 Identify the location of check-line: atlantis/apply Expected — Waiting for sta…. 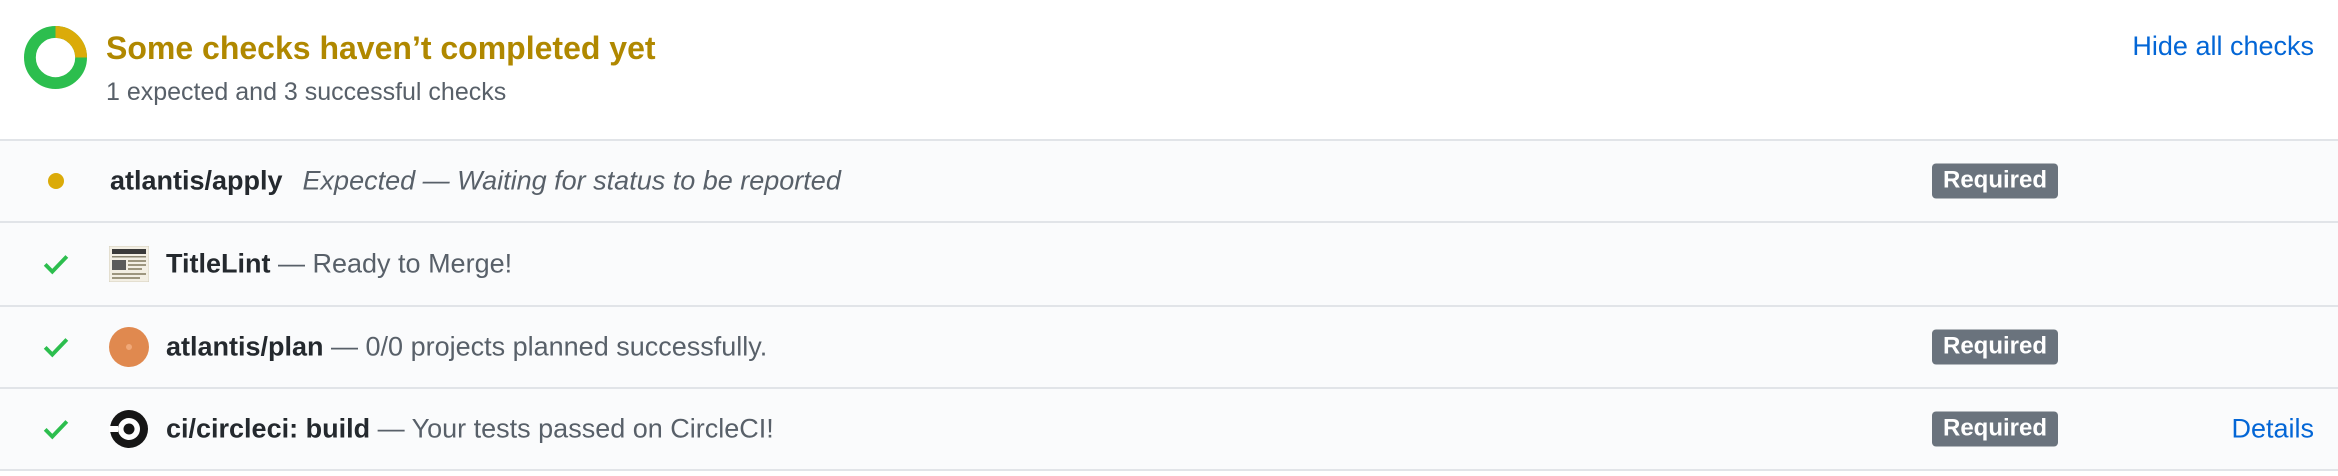
(475, 181).